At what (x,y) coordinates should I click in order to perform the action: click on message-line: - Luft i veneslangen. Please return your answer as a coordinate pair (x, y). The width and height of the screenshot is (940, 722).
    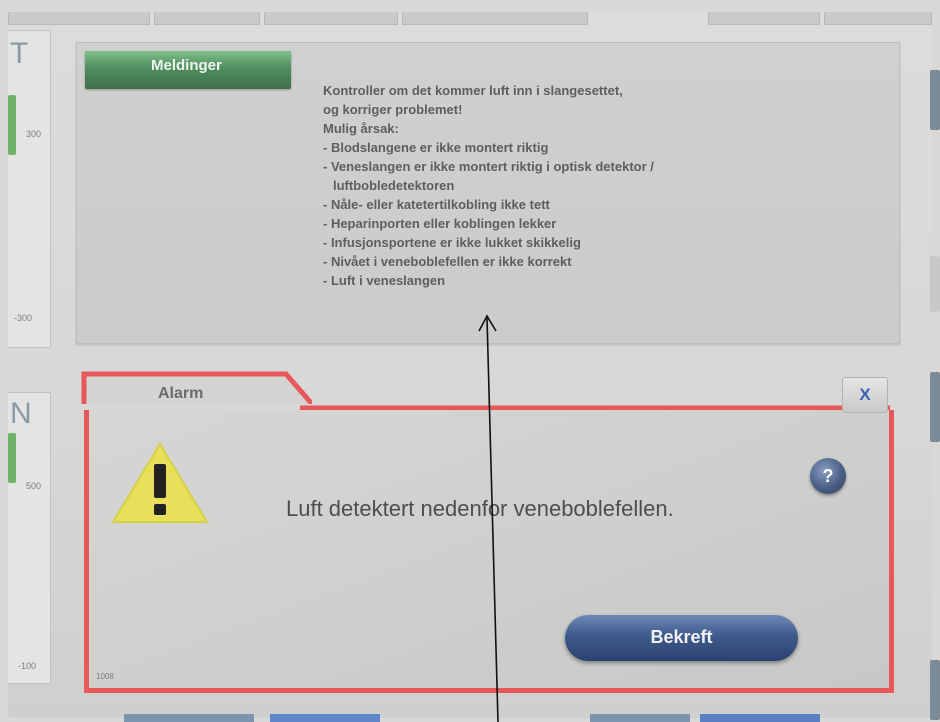
    Looking at the image, I should click on (384, 280).